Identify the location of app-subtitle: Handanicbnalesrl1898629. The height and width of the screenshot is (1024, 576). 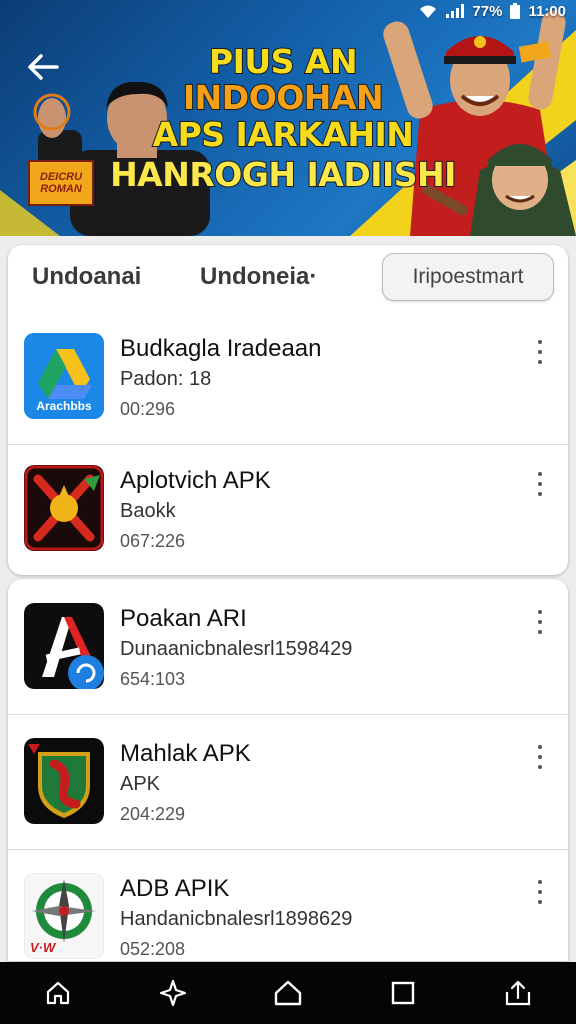
(236, 919).